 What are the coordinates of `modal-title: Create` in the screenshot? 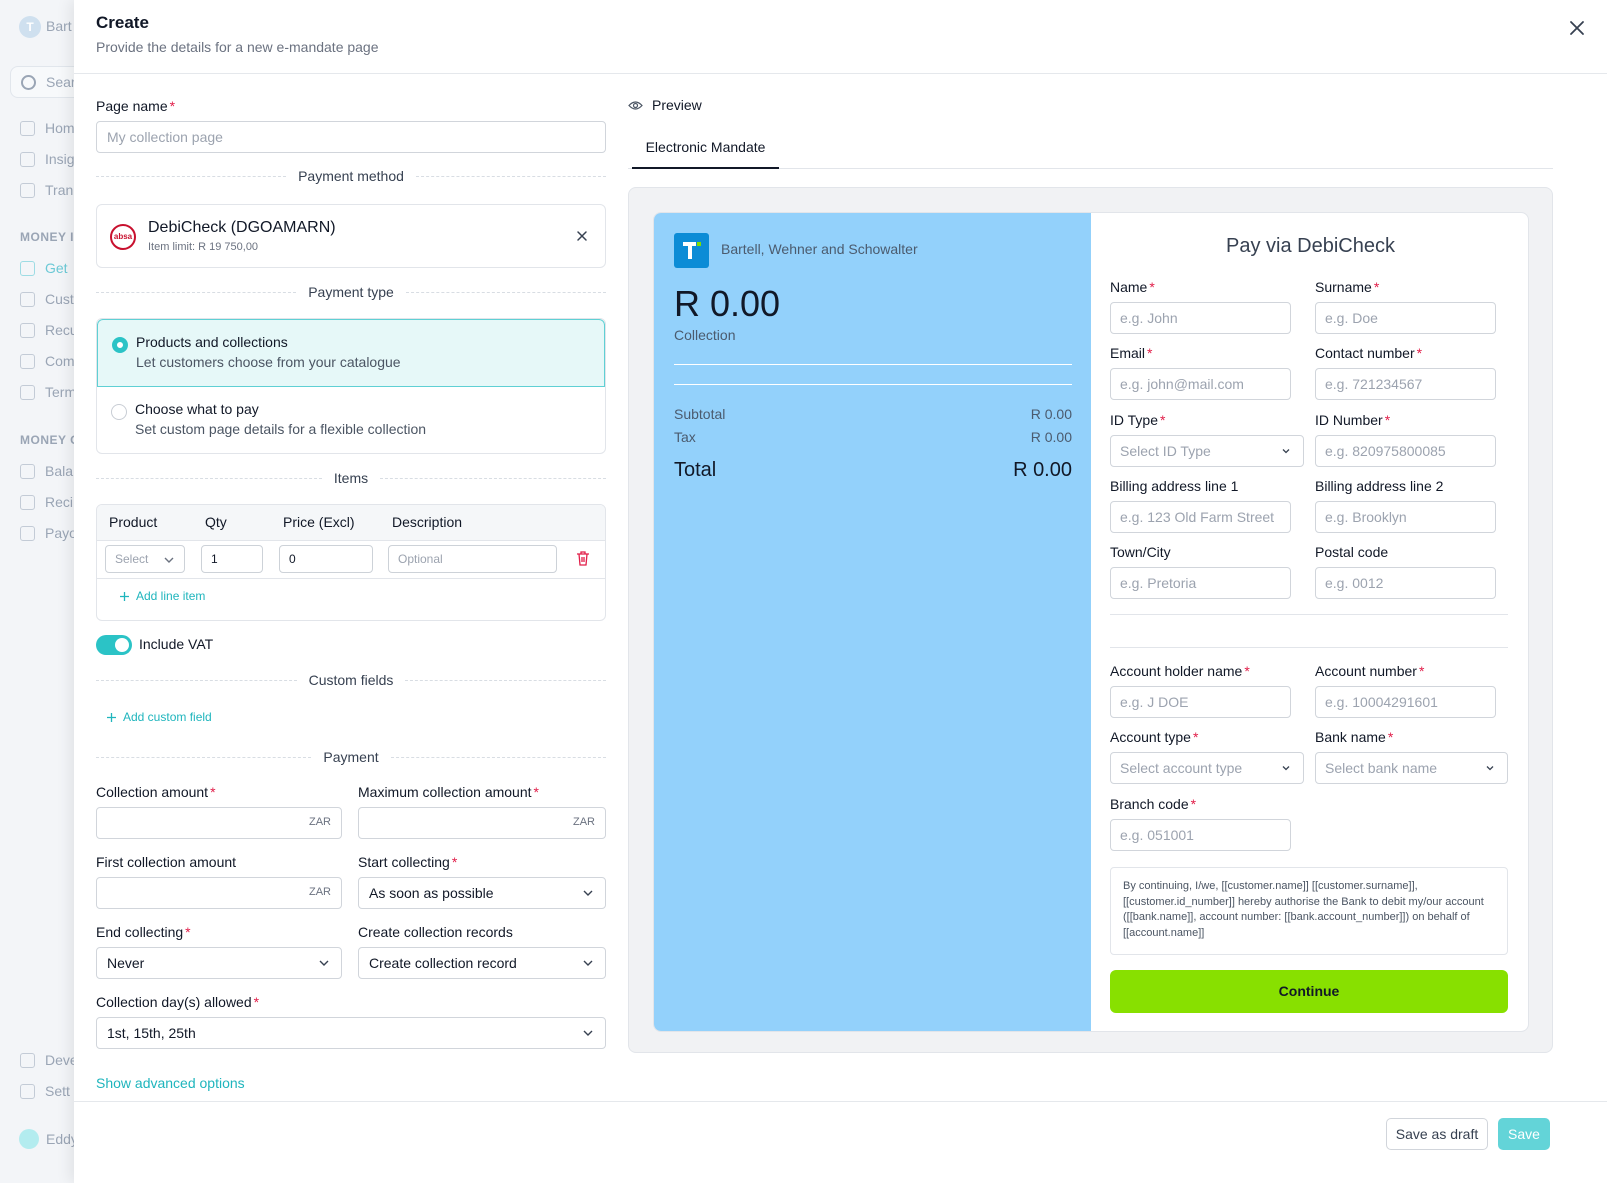 It's located at (122, 22).